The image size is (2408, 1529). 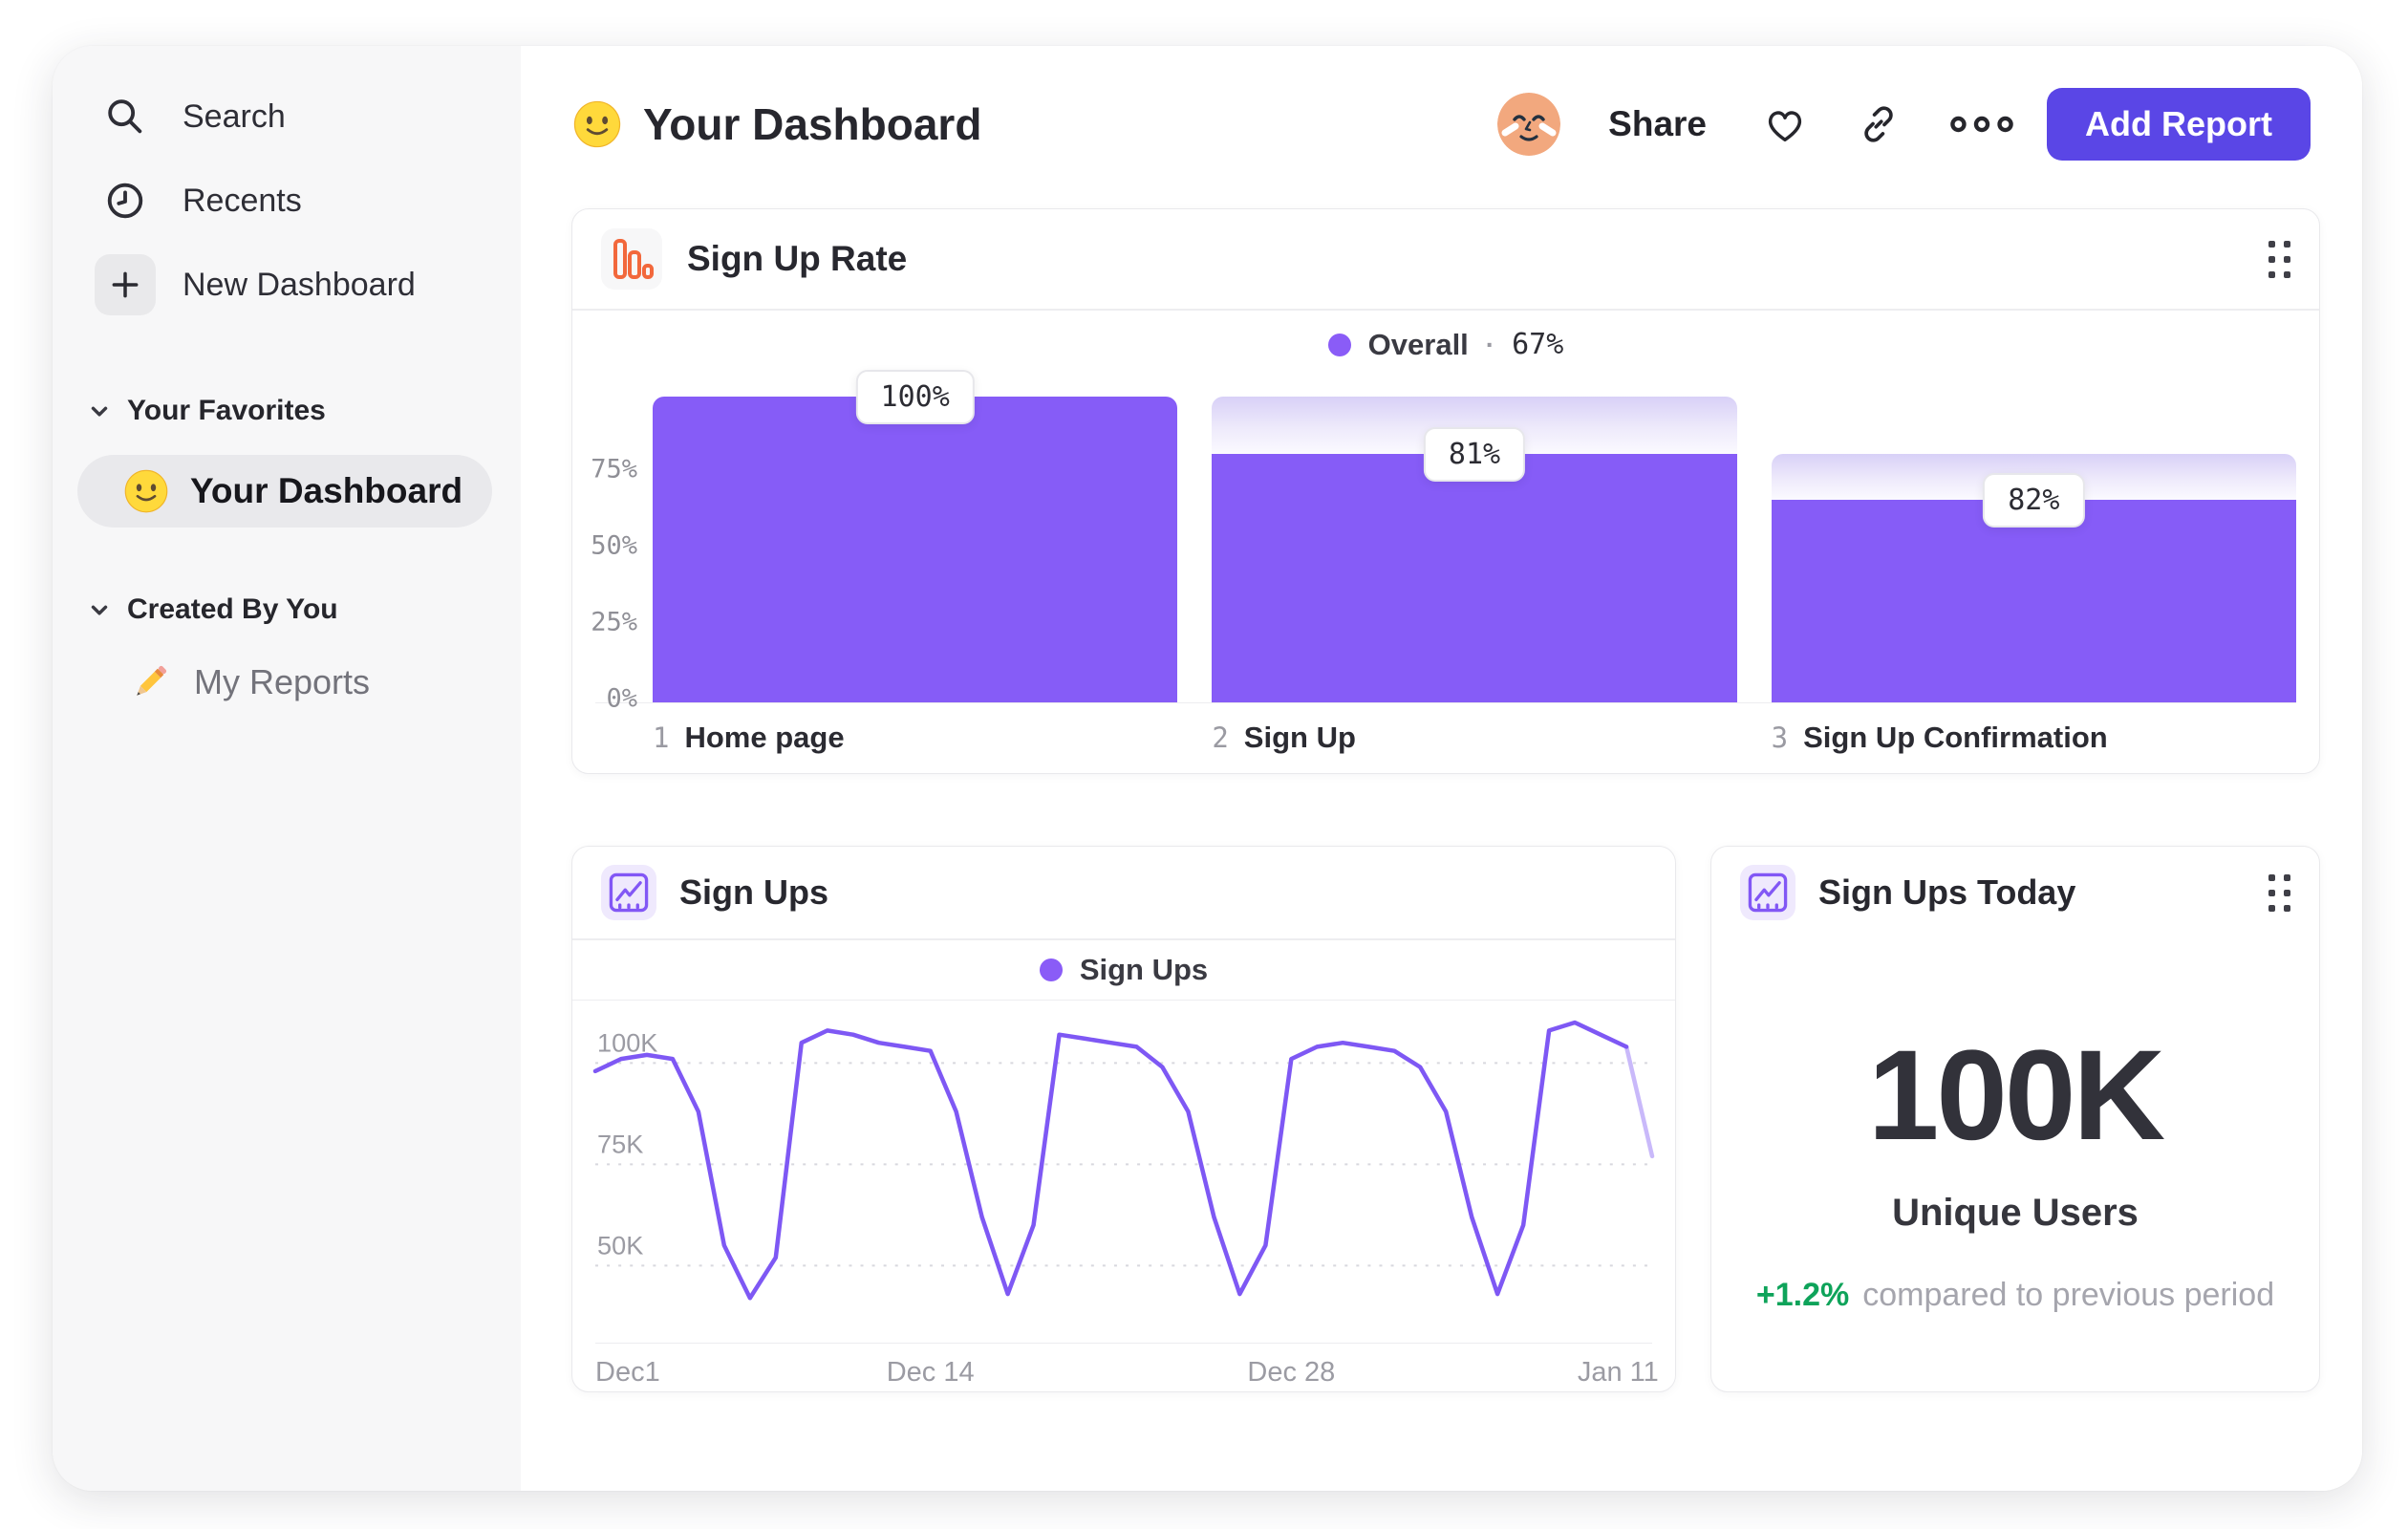 I want to click on funnel-step-label: 3 Sign Up Confirmation, so click(x=2034, y=738).